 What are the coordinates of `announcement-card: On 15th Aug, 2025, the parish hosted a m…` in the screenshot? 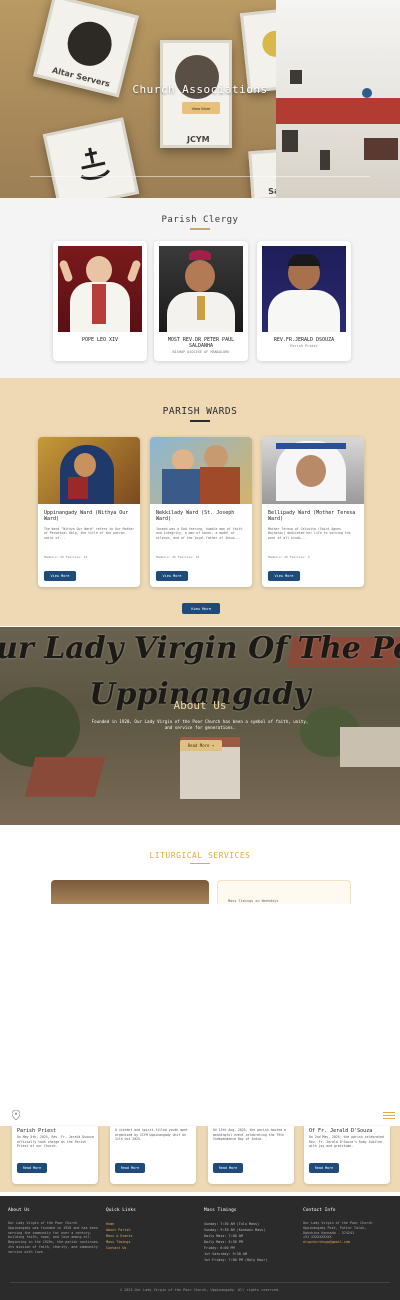 It's located at (251, 1155).